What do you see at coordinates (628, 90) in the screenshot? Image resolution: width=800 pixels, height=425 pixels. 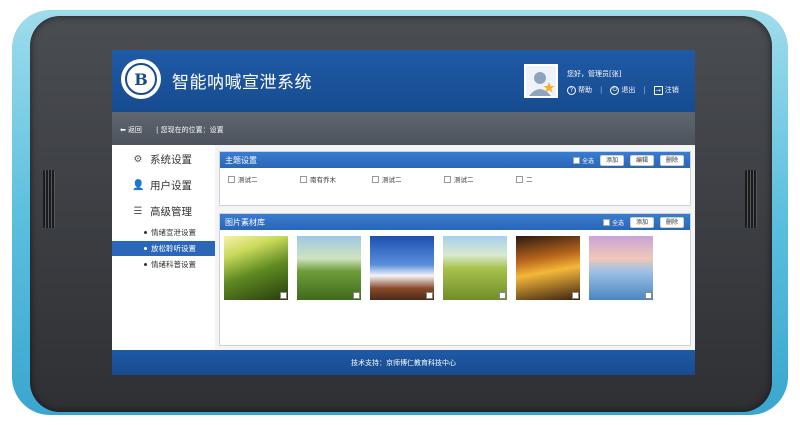 I see `logout-label: 退出` at bounding box center [628, 90].